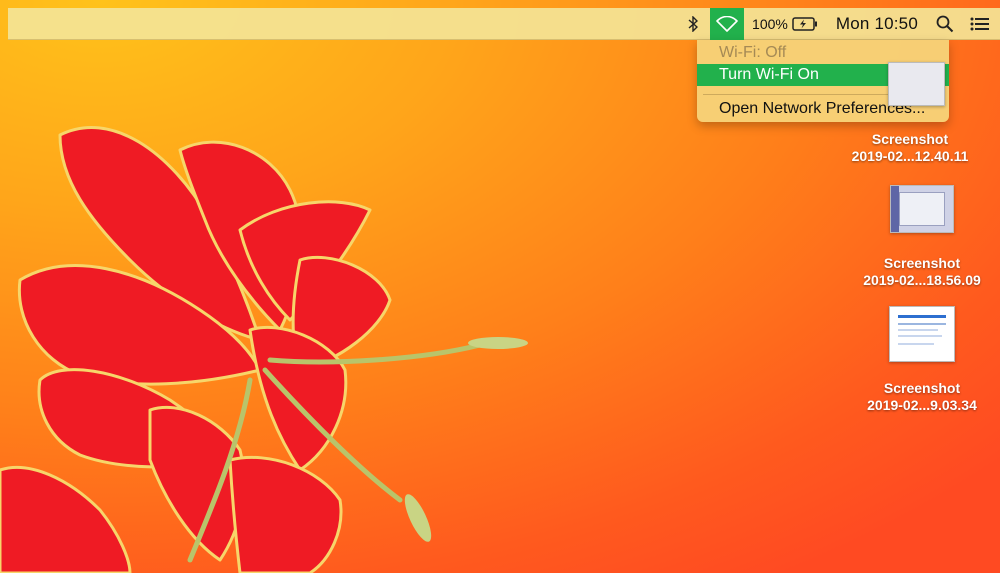 This screenshot has width=1000, height=573. Describe the element at coordinates (727, 23) in the screenshot. I see `wifi-icon` at that location.